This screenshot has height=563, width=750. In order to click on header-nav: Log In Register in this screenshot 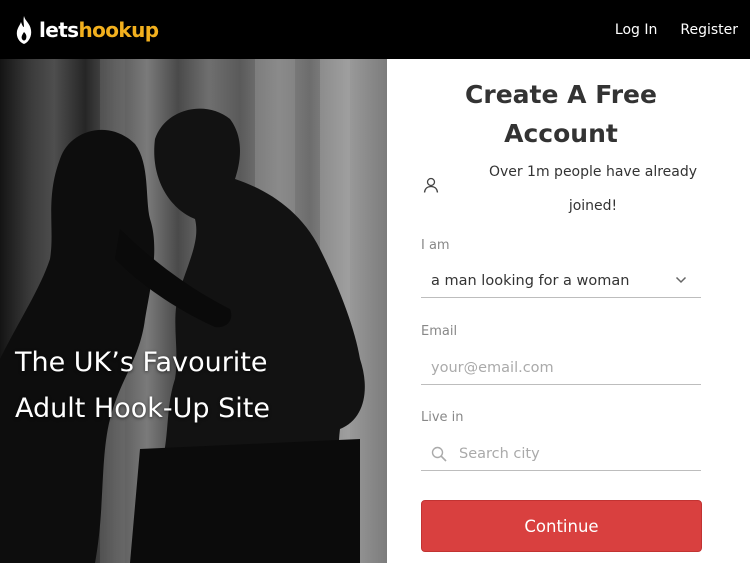, I will do `click(676, 30)`.